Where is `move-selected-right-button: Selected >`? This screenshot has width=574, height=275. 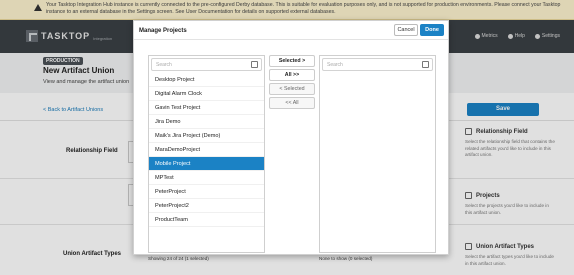
move-selected-right-button: Selected > is located at coordinates (292, 61).